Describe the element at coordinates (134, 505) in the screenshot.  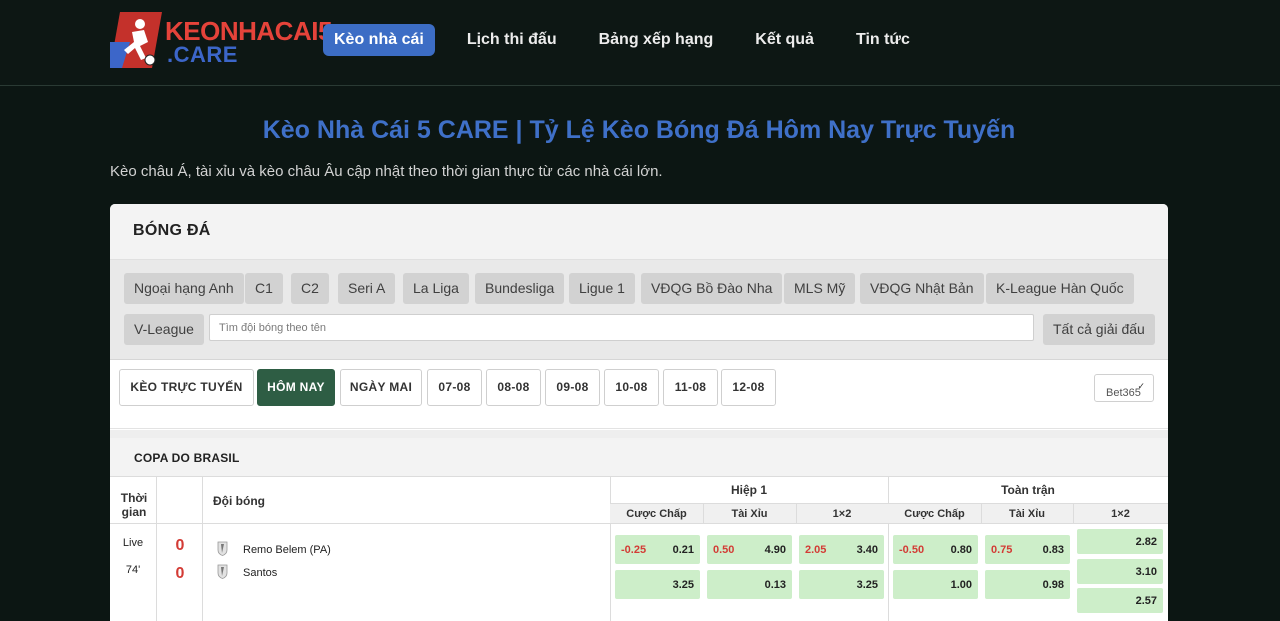
I see `col-time: Thời gian` at that location.